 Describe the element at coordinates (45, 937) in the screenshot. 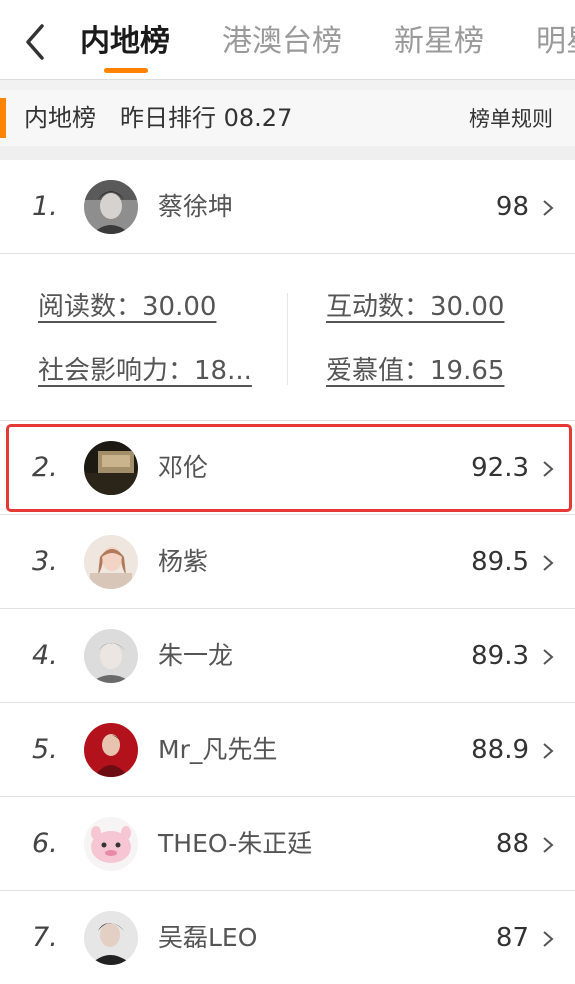

I see `rank-number: 7.` at that location.